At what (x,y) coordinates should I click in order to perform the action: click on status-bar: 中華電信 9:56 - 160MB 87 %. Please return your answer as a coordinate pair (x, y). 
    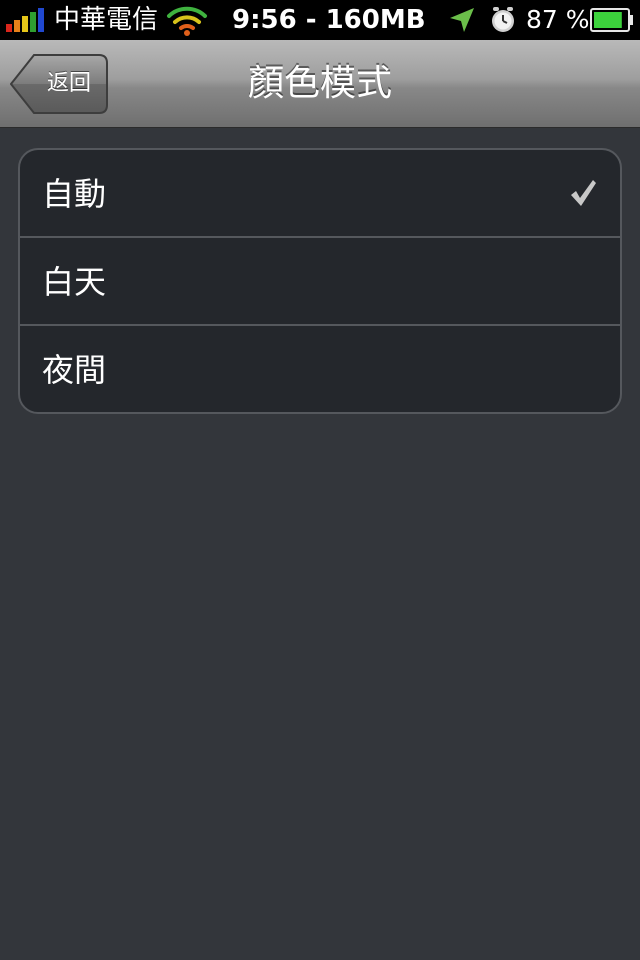
    Looking at the image, I should click on (320, 20).